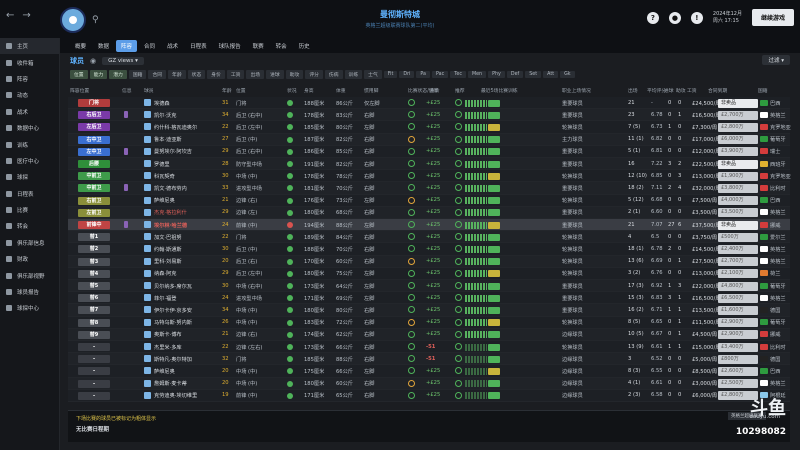 The width and height of the screenshot is (800, 450). What do you see at coordinates (738, 152) in the screenshot?
I see `contract-value-box: £3,900万` at bounding box center [738, 152].